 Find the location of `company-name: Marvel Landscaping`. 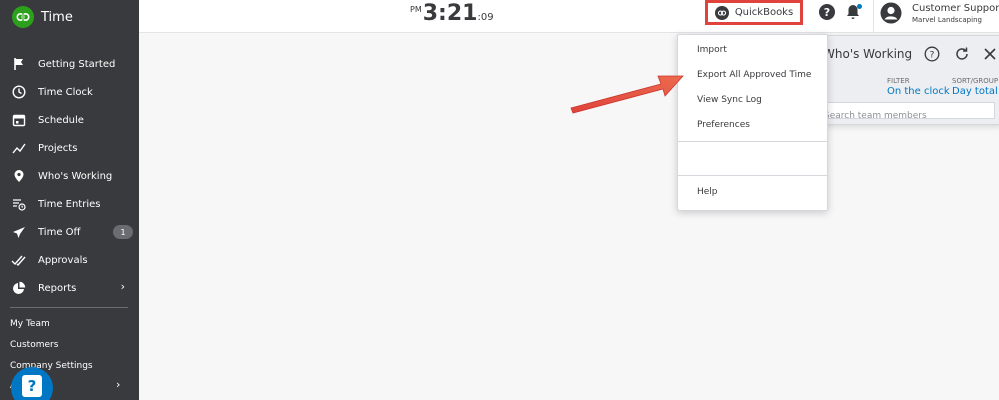

company-name: Marvel Landscaping is located at coordinates (947, 20).